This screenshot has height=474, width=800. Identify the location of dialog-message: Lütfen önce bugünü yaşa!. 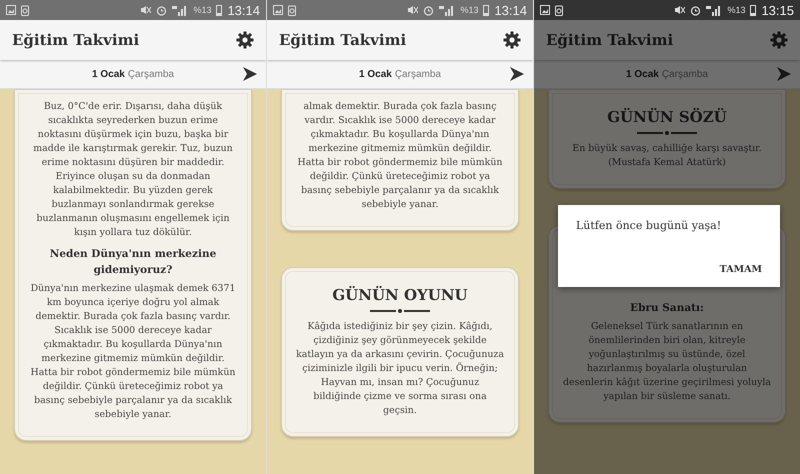
(649, 225).